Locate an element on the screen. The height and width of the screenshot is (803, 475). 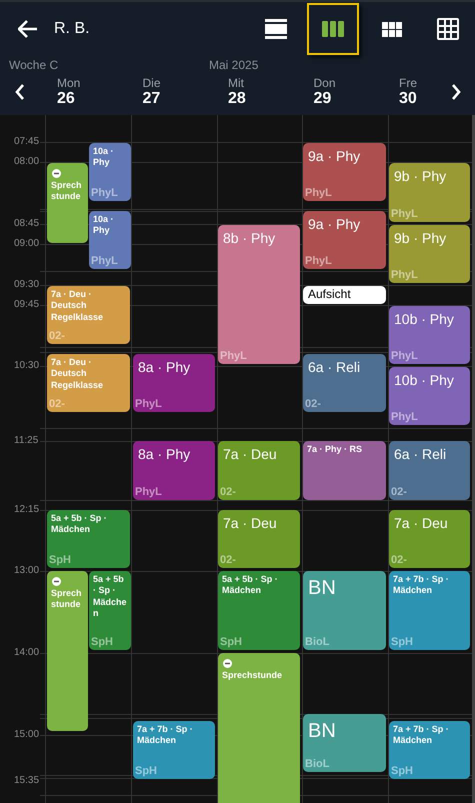
event-card: 7a · Phy · RS is located at coordinates (344, 470).